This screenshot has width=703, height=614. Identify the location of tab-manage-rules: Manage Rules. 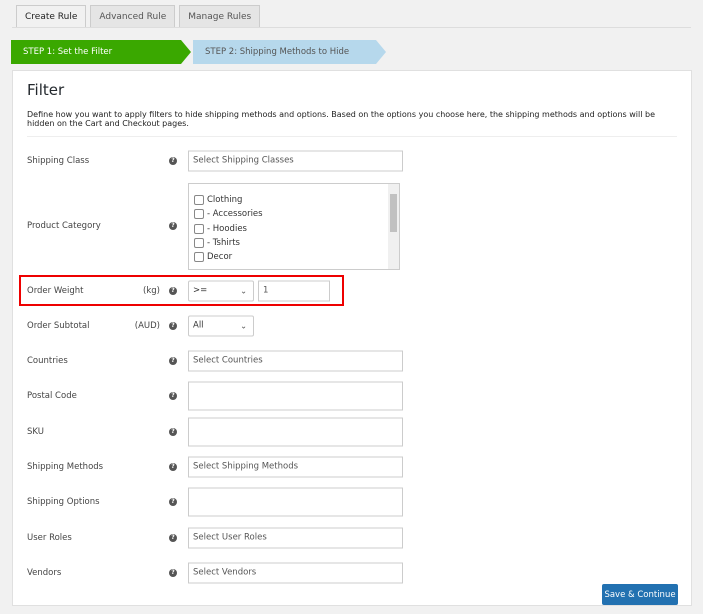
(220, 16).